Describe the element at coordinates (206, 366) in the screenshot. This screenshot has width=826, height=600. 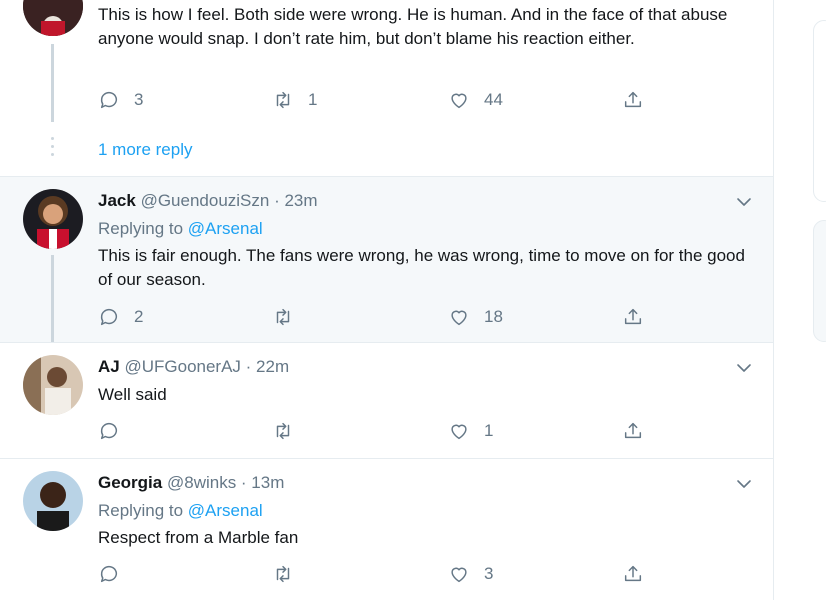
I see `handle-timestamp: @UFGoonerAJ · 22m` at that location.